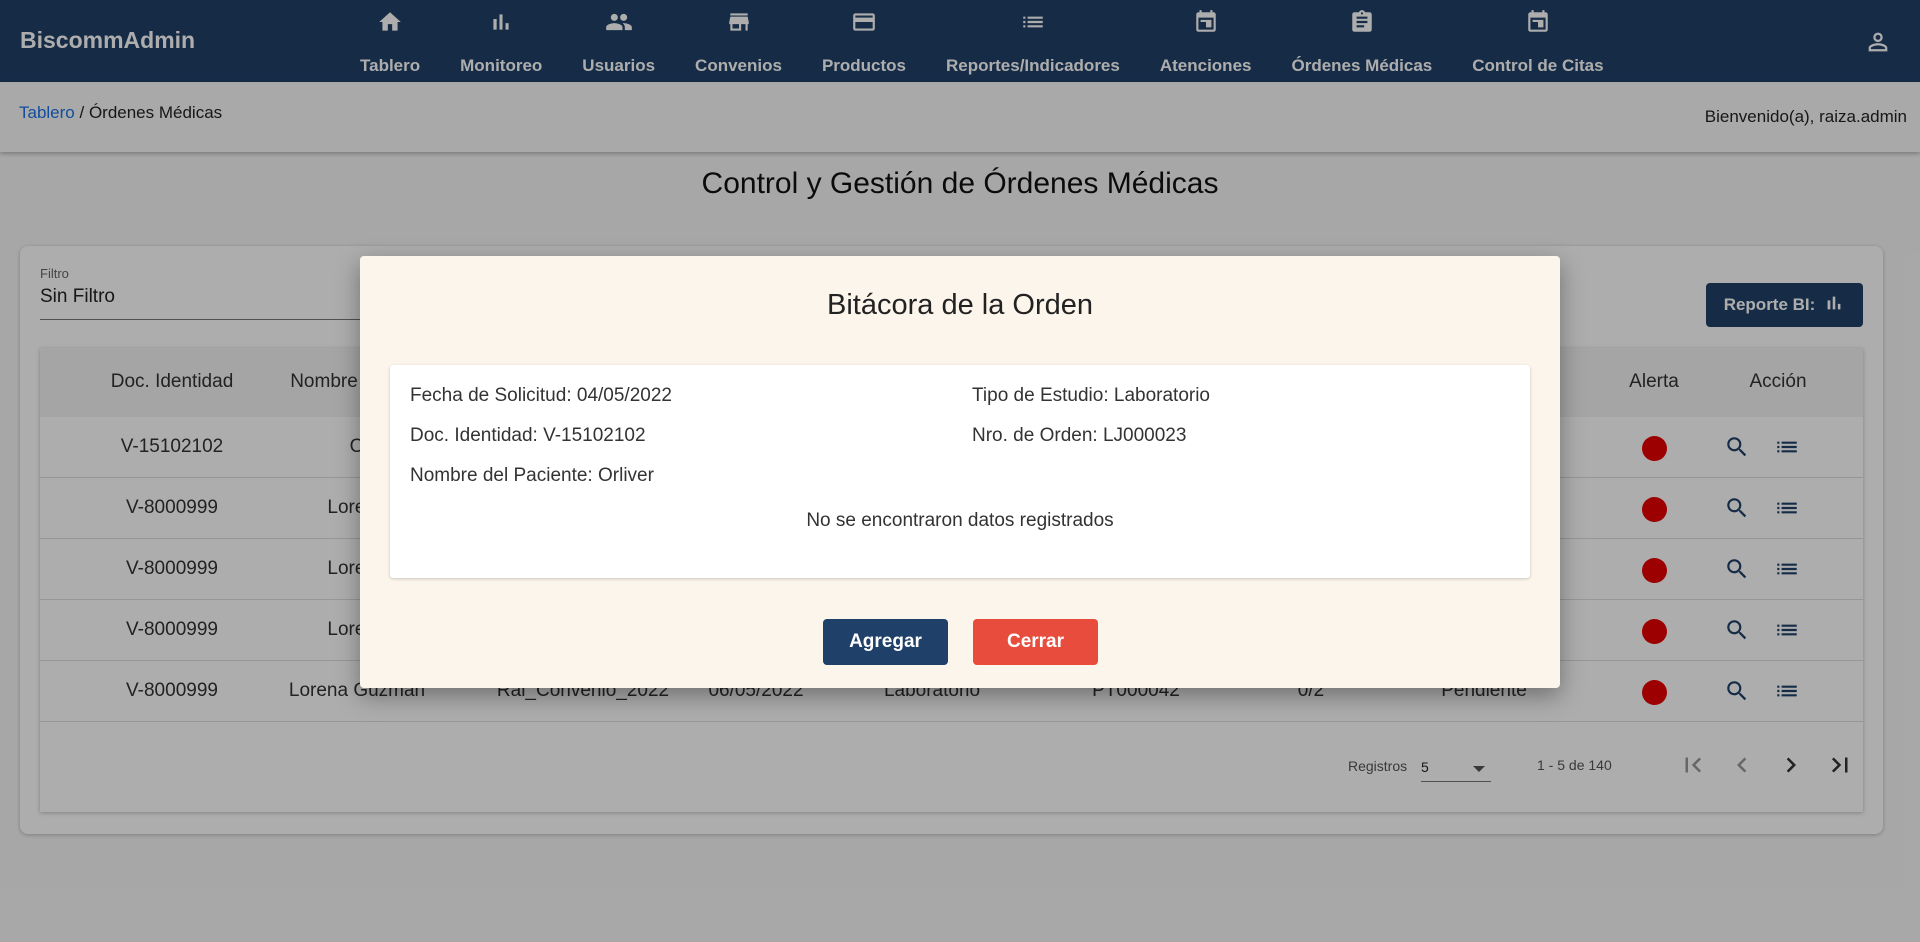  What do you see at coordinates (541, 395) in the screenshot?
I see `field-fecha-solicitud: Fecha de Solicitud: 04/05/2022` at bounding box center [541, 395].